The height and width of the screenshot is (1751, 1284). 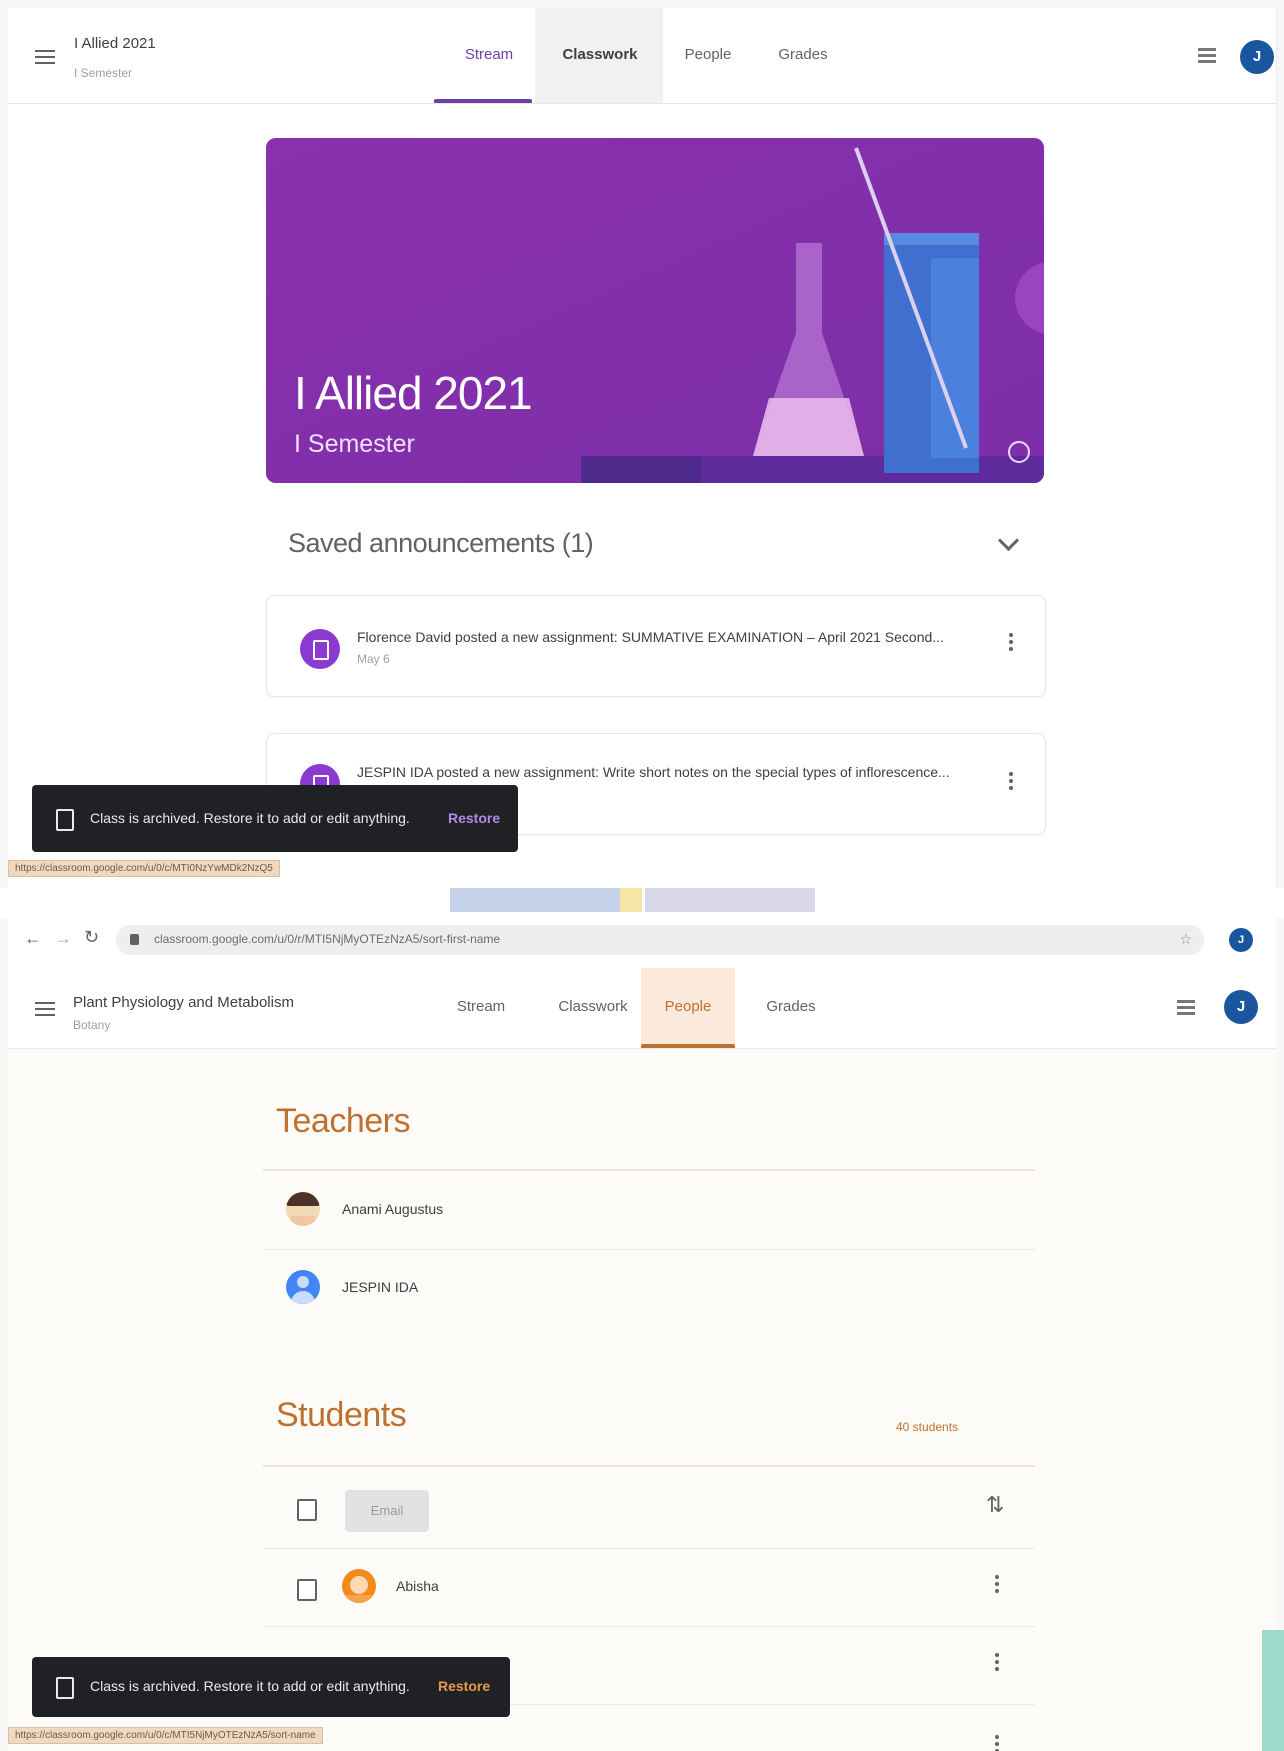 What do you see at coordinates (649, 1170) in the screenshot?
I see `teachers-divider` at bounding box center [649, 1170].